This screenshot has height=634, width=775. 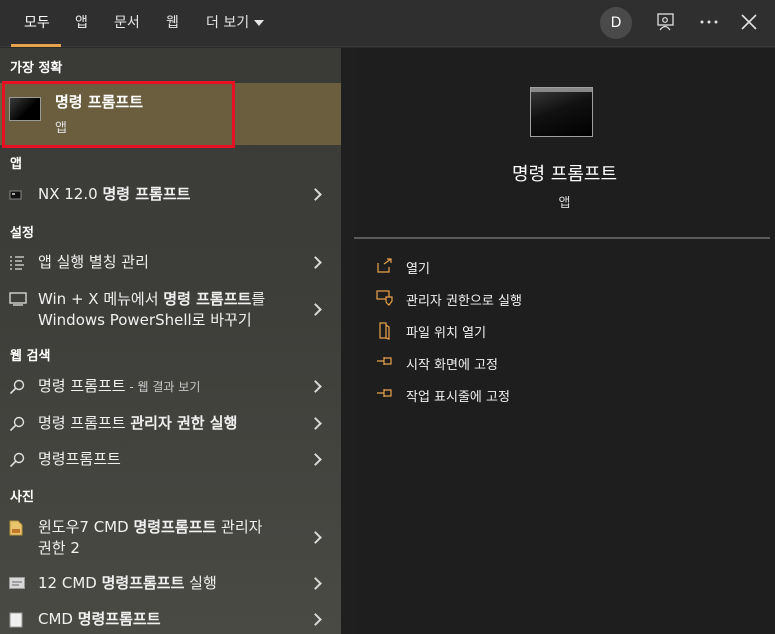 What do you see at coordinates (127, 22) in the screenshot?
I see `tab-documents: 문서` at bounding box center [127, 22].